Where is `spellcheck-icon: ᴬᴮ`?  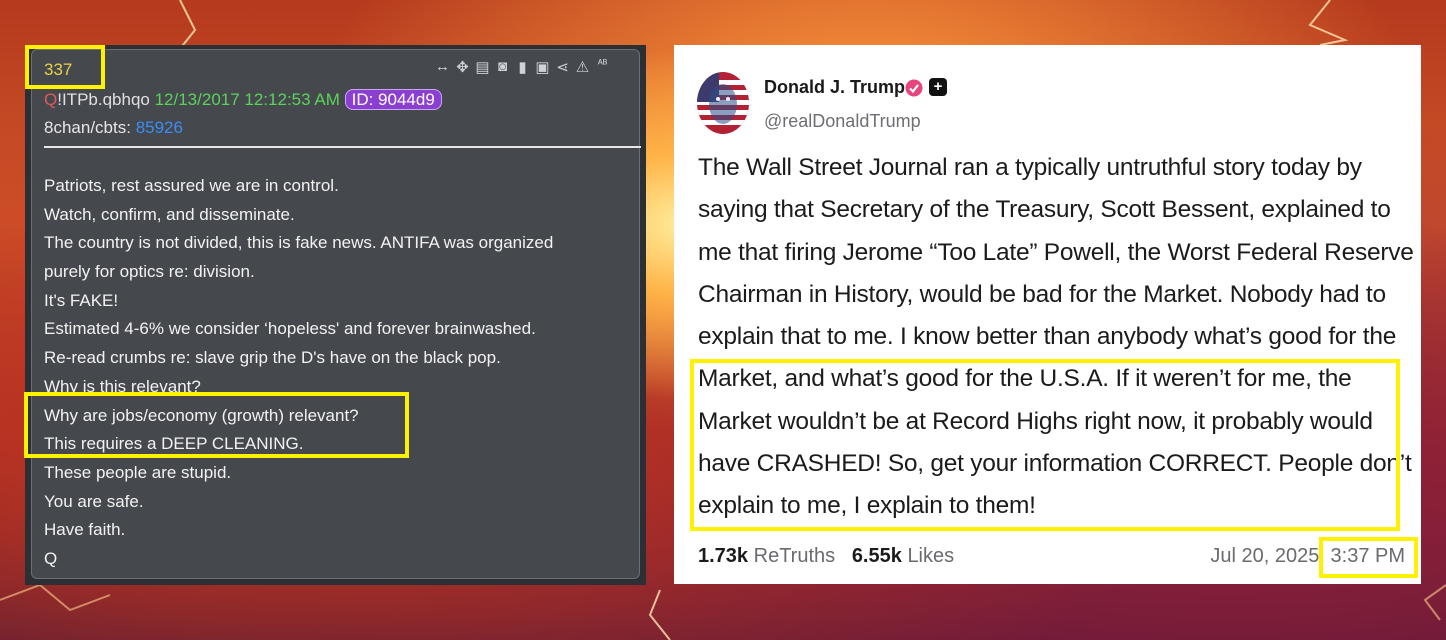 spellcheck-icon: ᴬᴮ is located at coordinates (602, 67).